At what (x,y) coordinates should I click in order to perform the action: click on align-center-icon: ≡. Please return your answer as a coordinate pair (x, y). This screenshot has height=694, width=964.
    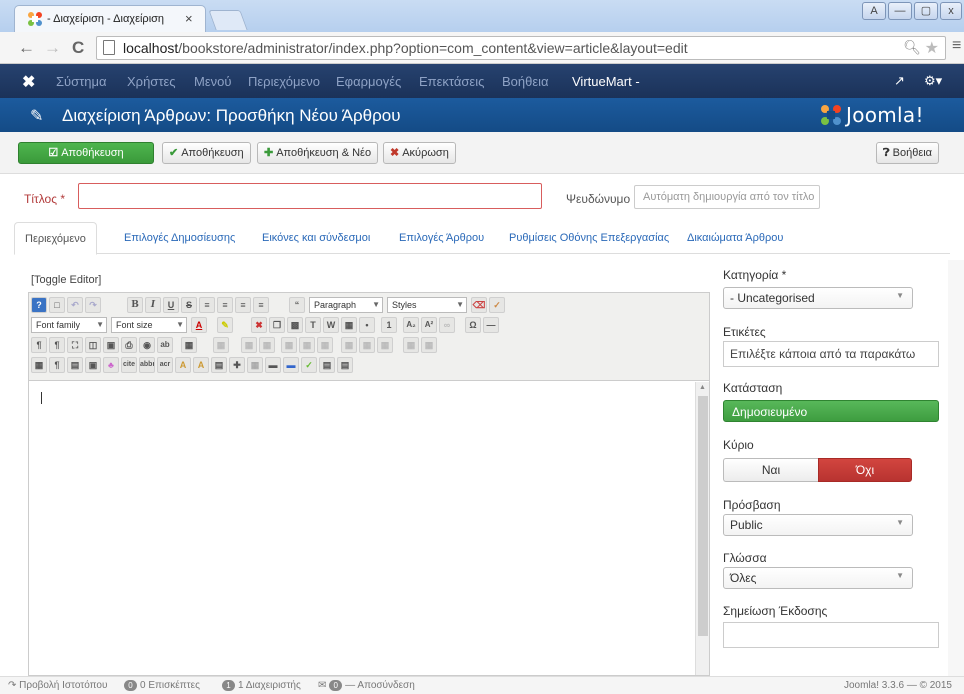
    Looking at the image, I should click on (225, 305).